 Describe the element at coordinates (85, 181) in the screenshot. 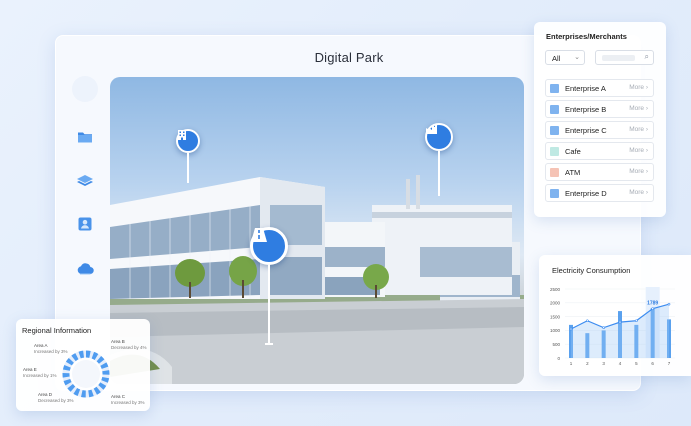

I see `layers-icon` at that location.